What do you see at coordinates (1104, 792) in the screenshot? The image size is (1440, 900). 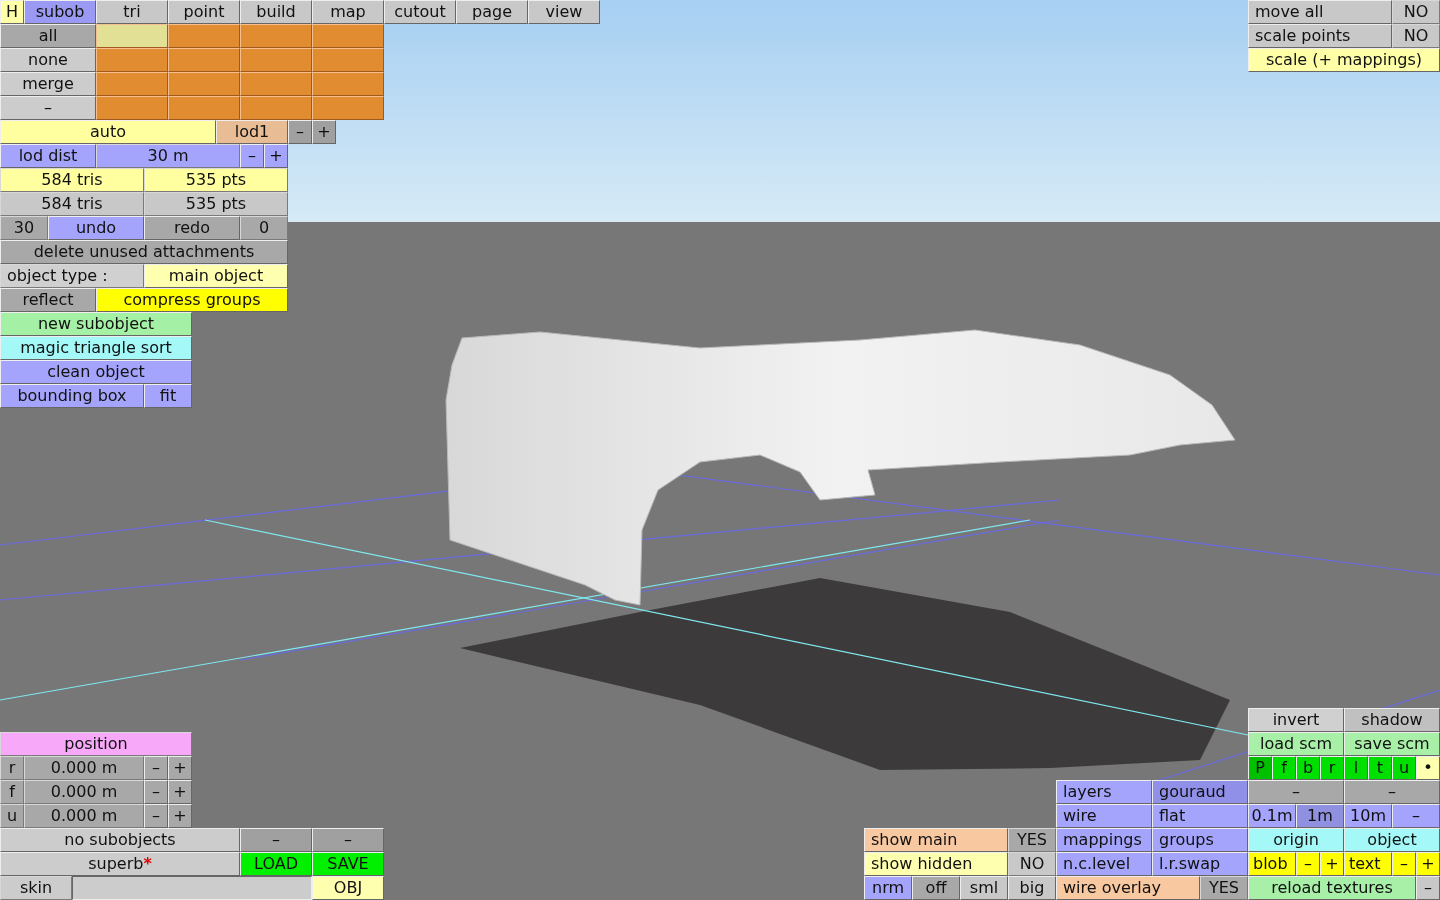 I see `panel-button: layers` at bounding box center [1104, 792].